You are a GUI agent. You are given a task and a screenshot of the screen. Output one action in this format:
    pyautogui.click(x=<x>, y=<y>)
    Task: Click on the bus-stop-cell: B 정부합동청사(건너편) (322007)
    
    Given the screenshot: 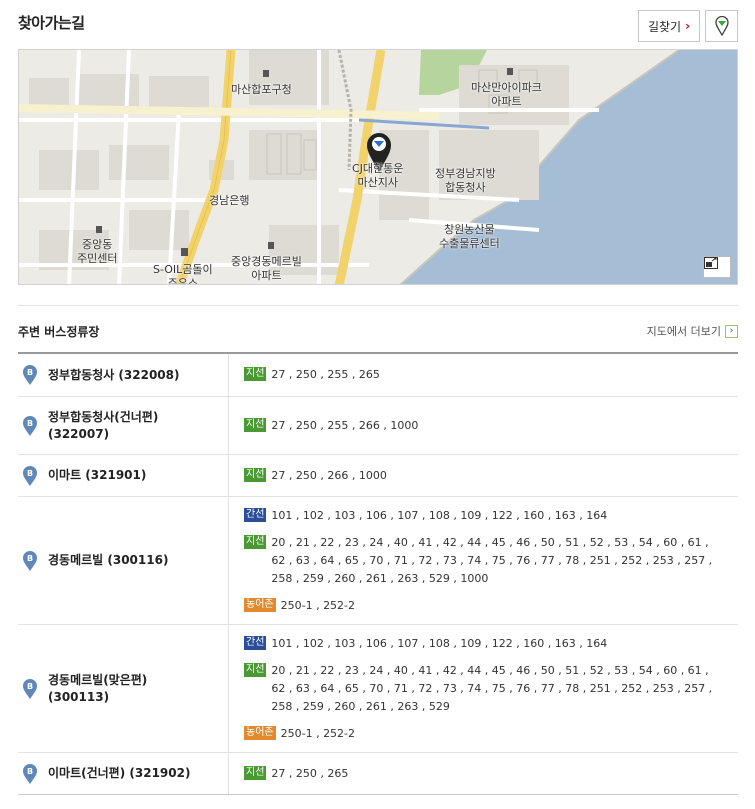 What is the action you would take?
    pyautogui.click(x=123, y=425)
    